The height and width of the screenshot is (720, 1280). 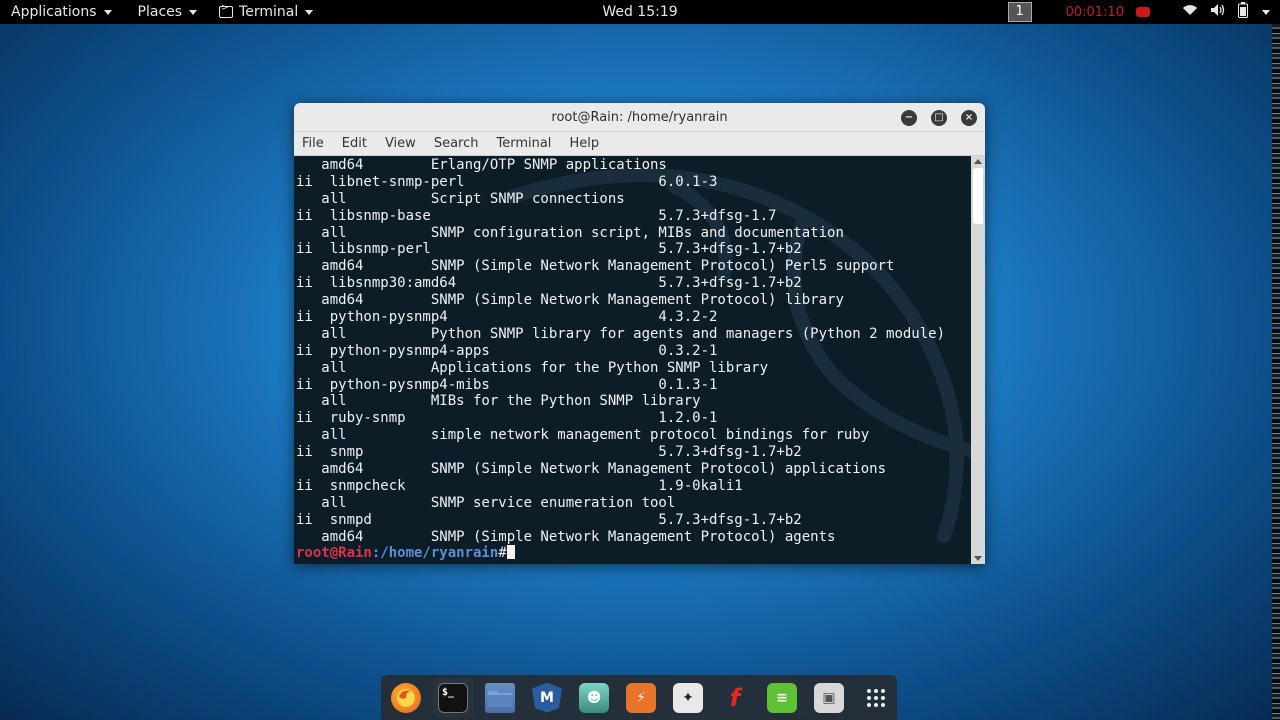 I want to click on window-titlebar: root@Rain: /home/ryanrain − □ ×, so click(x=639, y=117).